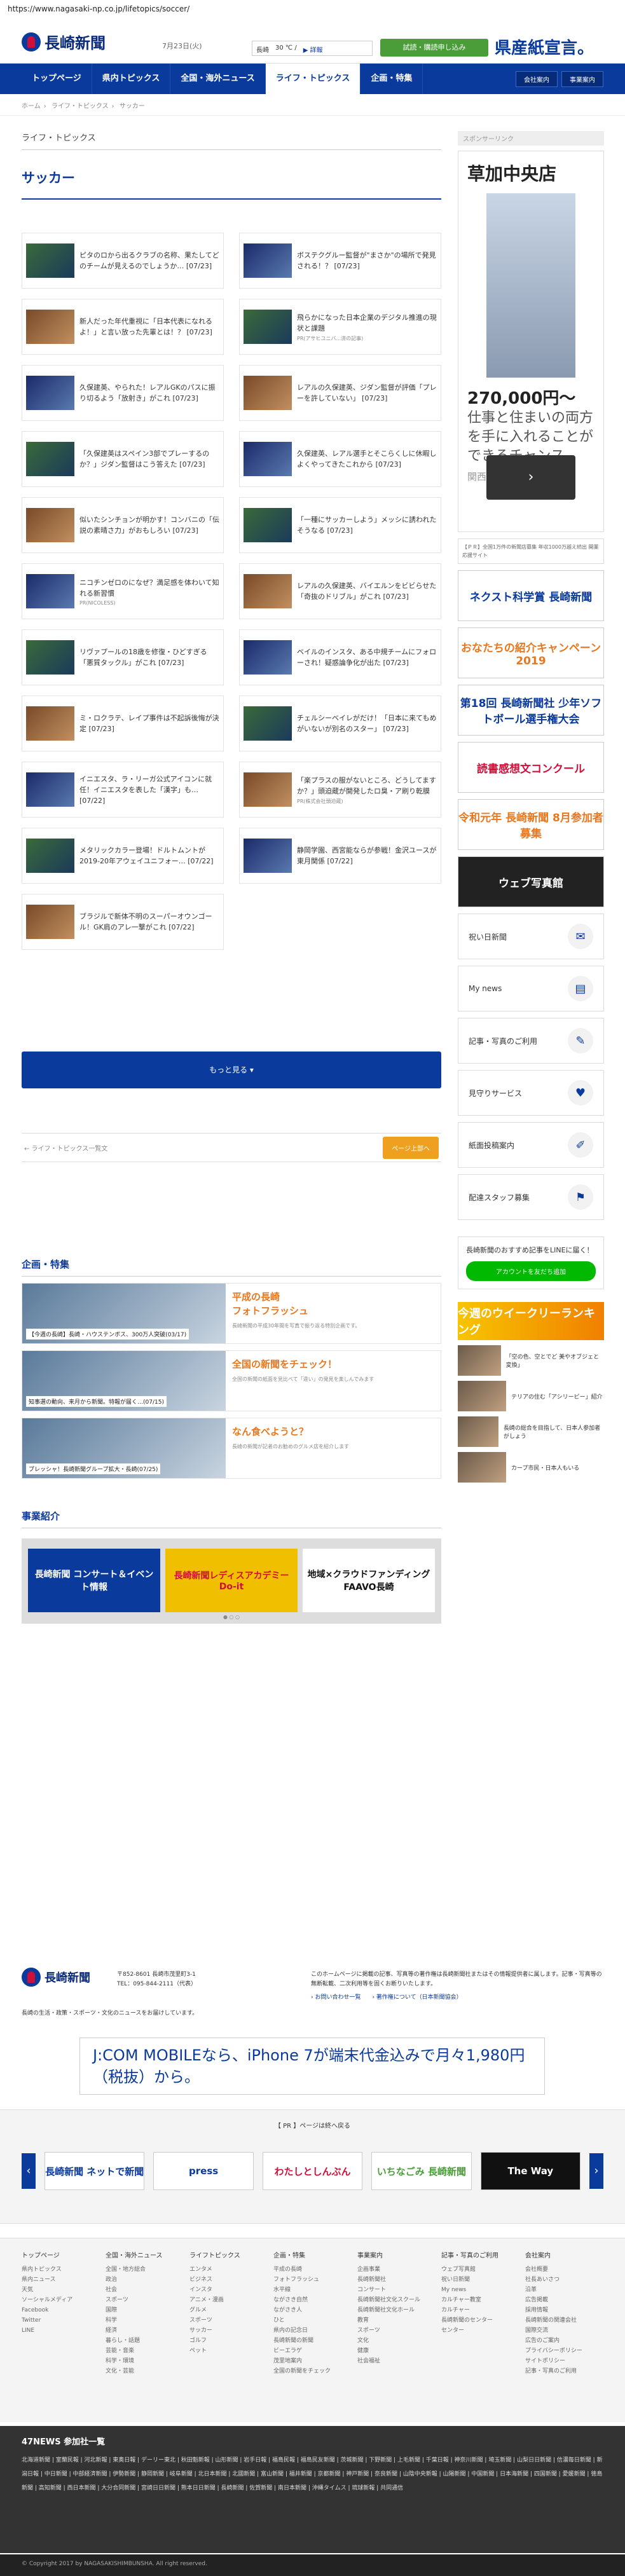  What do you see at coordinates (478, 2320) in the screenshot?
I see `footer-link: 長崎新聞のセンター` at bounding box center [478, 2320].